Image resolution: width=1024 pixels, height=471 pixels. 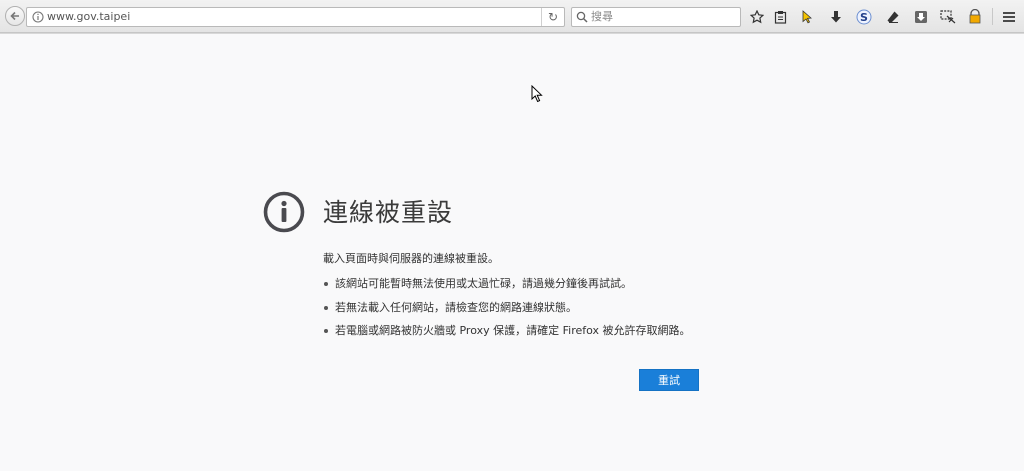 What do you see at coordinates (780, 16) in the screenshot?
I see `clipboard-icon` at bounding box center [780, 16].